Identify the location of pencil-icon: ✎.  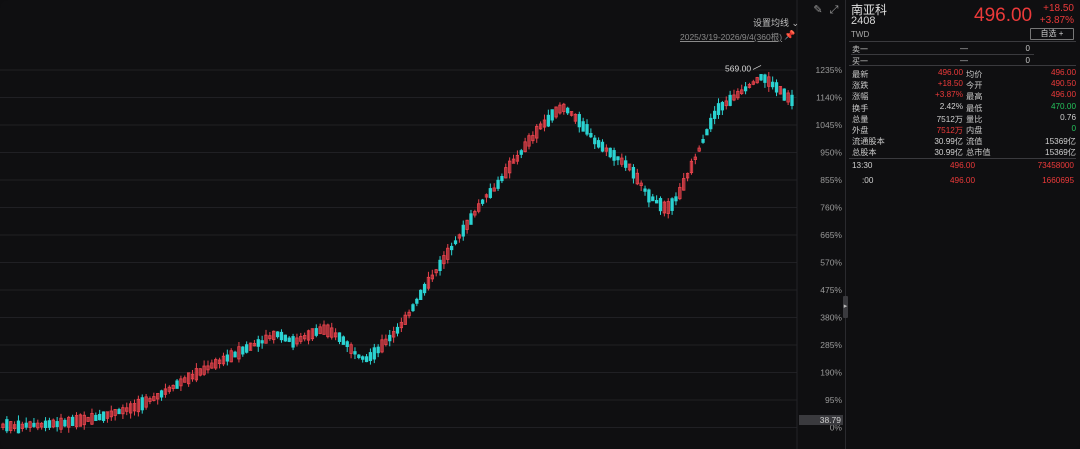
(818, 10).